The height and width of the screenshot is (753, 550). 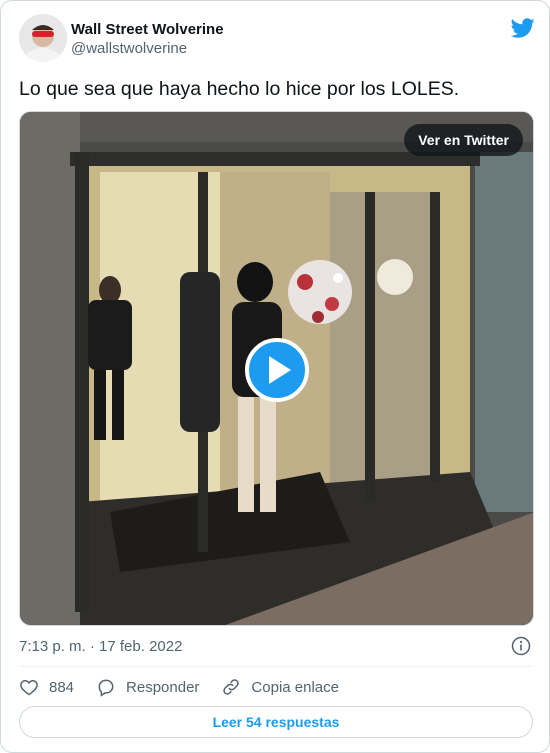 I want to click on like-count: 884, so click(x=62, y=687).